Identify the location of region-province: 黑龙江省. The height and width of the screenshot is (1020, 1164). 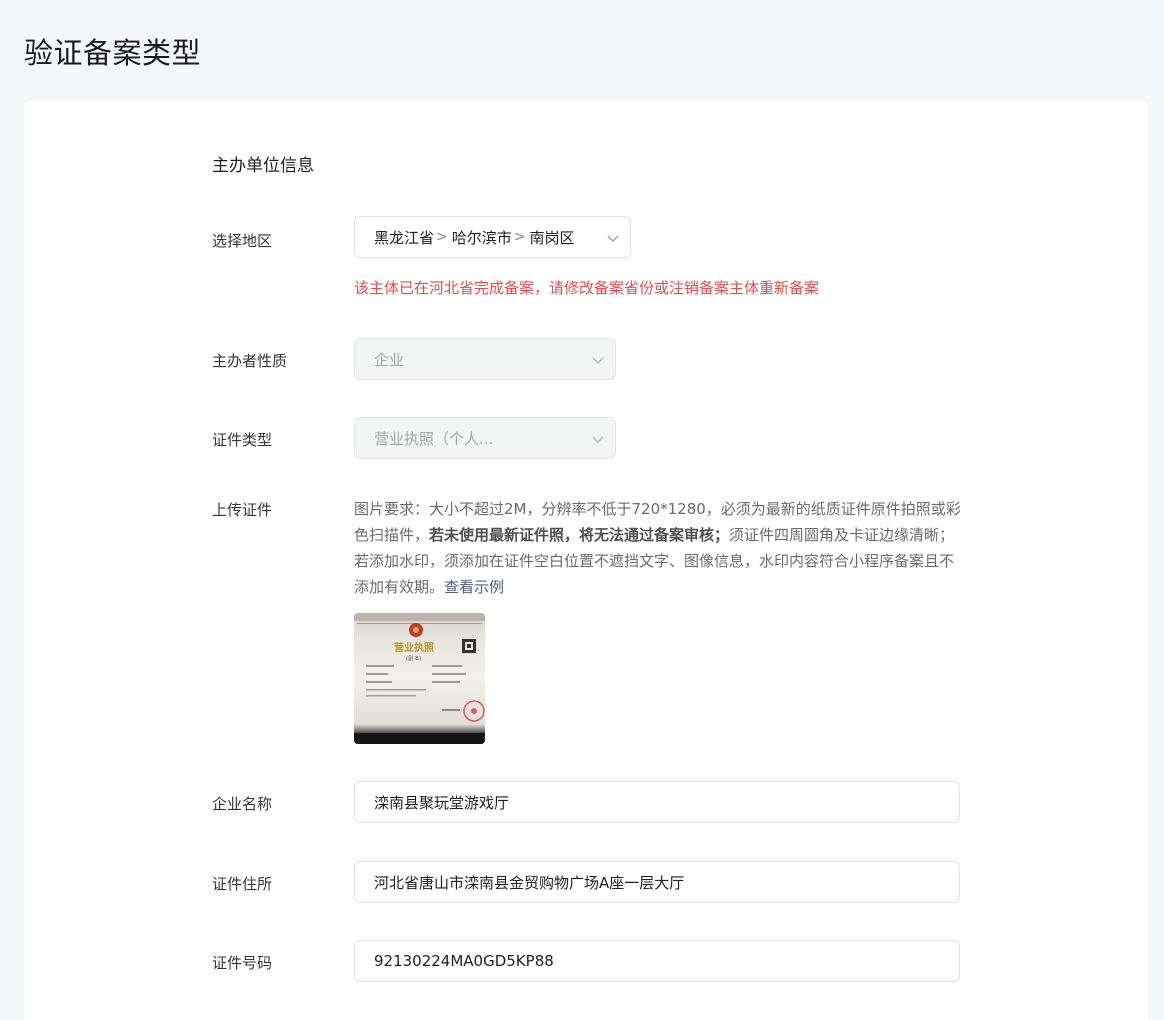
(404, 237).